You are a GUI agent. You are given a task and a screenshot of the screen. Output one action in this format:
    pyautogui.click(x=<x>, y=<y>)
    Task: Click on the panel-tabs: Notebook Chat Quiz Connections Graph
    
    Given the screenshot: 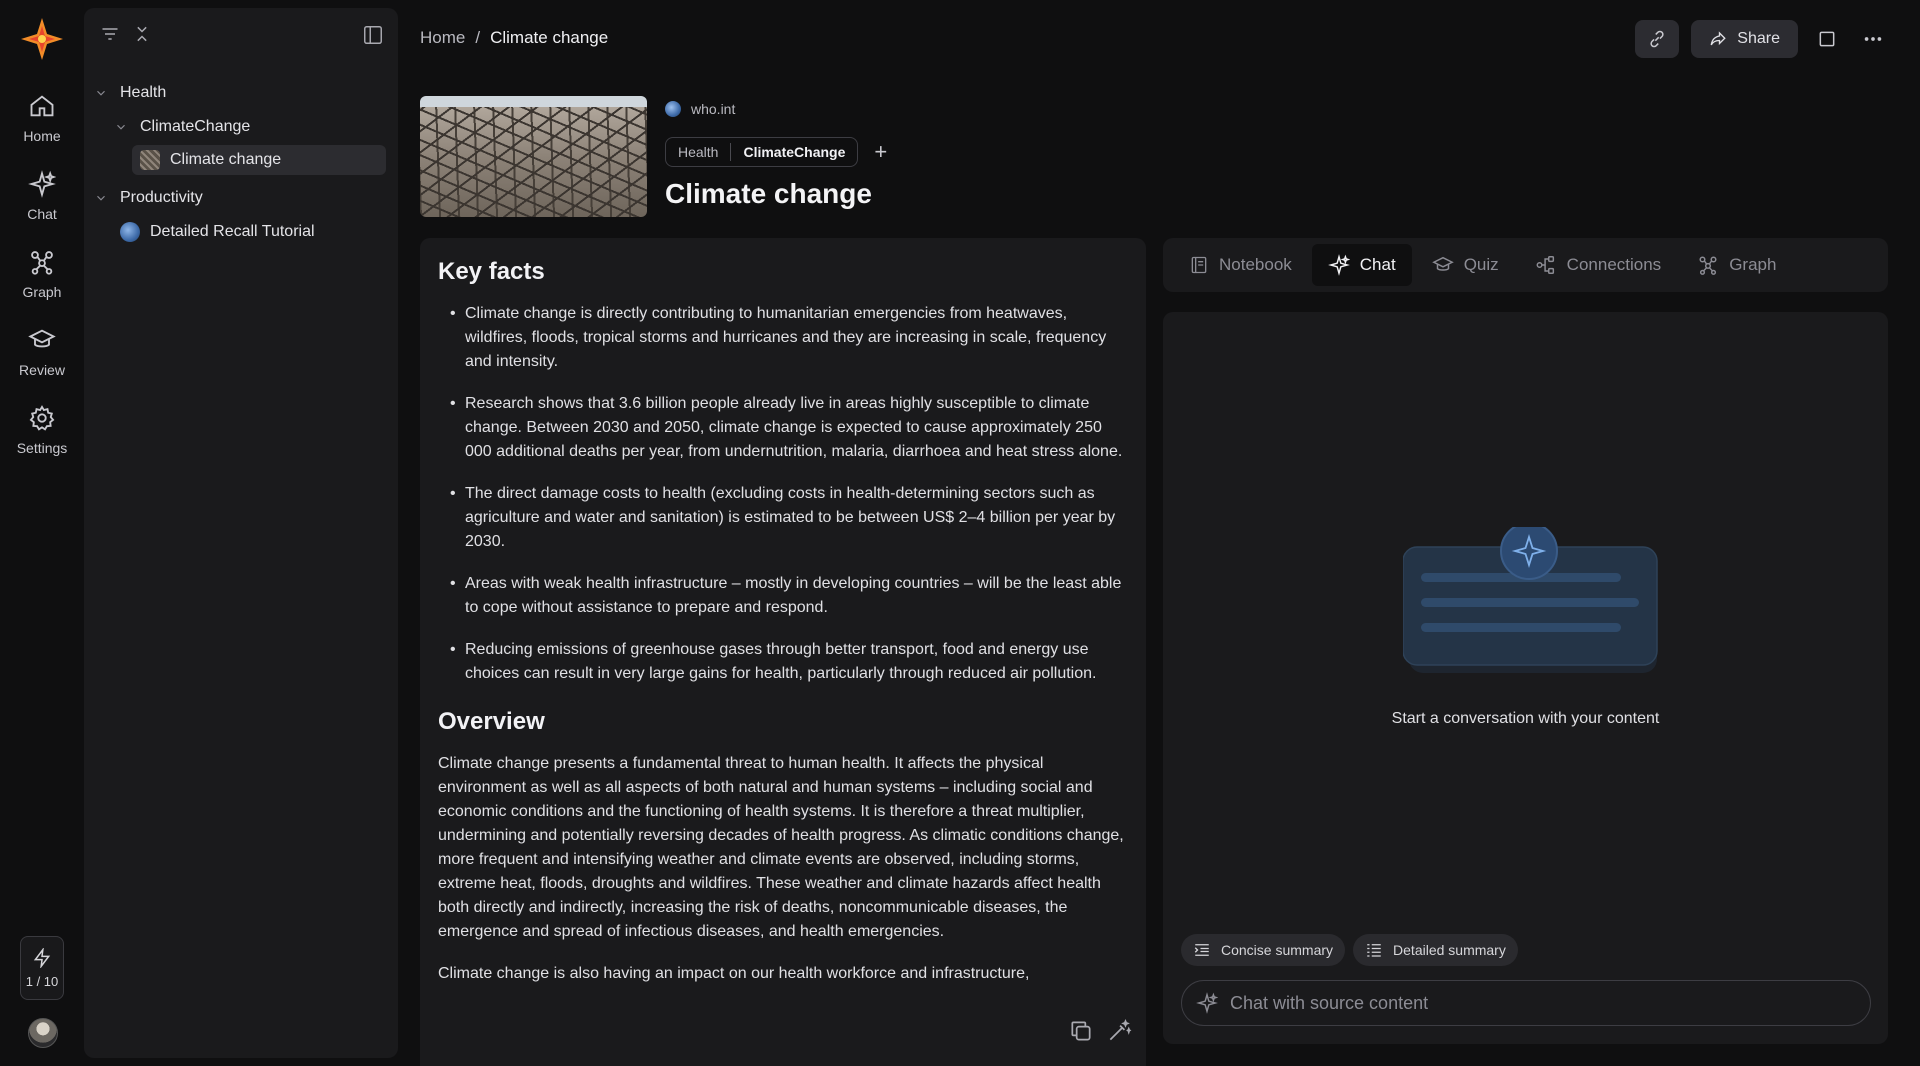 What is the action you would take?
    pyautogui.click(x=1525, y=265)
    